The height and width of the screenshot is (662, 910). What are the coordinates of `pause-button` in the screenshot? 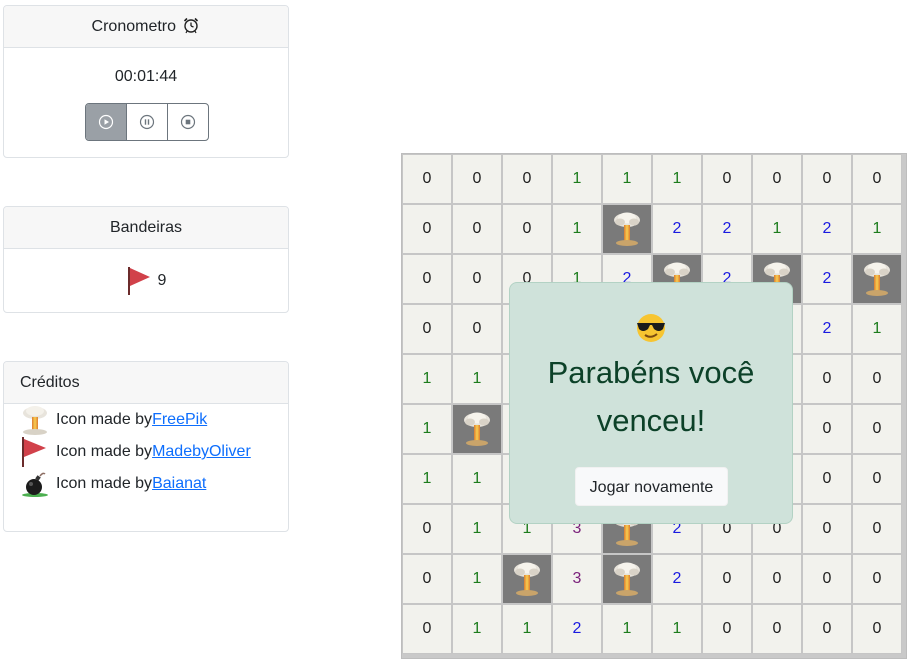 It's located at (147, 122).